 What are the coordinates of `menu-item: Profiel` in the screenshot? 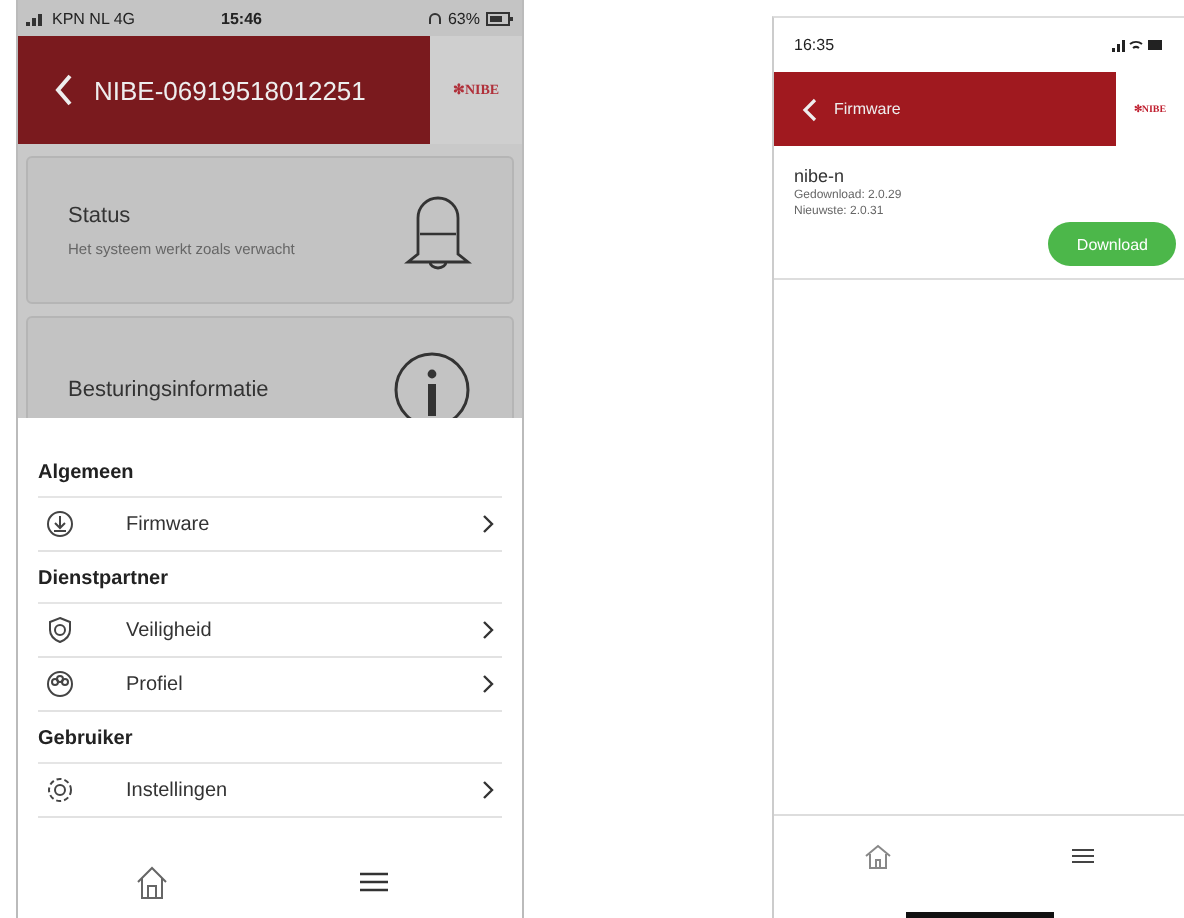 It's located at (270, 685).